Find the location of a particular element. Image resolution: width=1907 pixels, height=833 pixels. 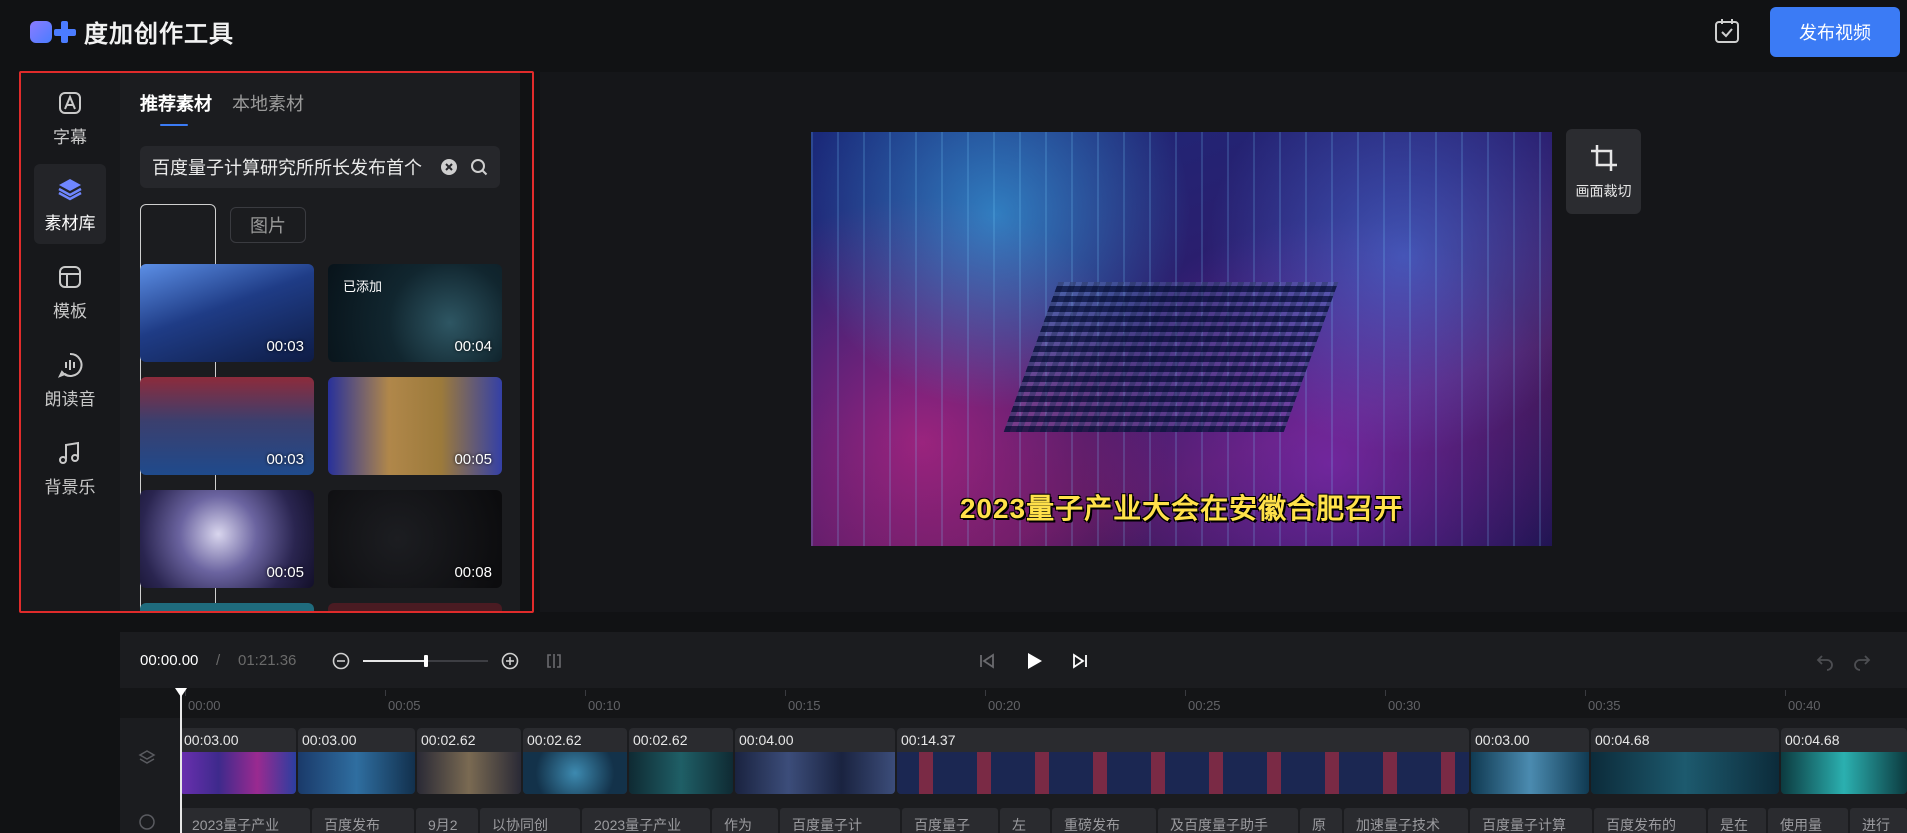

text-clip: 原 is located at coordinates (1321, 820).